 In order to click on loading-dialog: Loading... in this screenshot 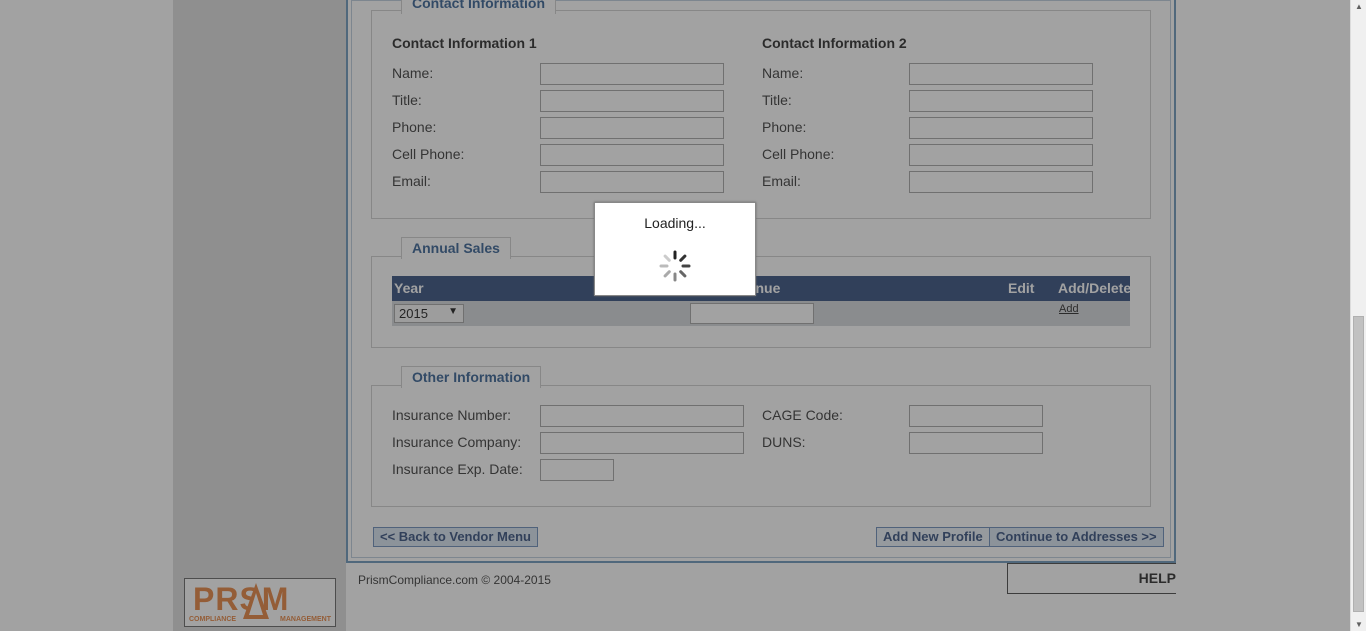, I will do `click(675, 249)`.